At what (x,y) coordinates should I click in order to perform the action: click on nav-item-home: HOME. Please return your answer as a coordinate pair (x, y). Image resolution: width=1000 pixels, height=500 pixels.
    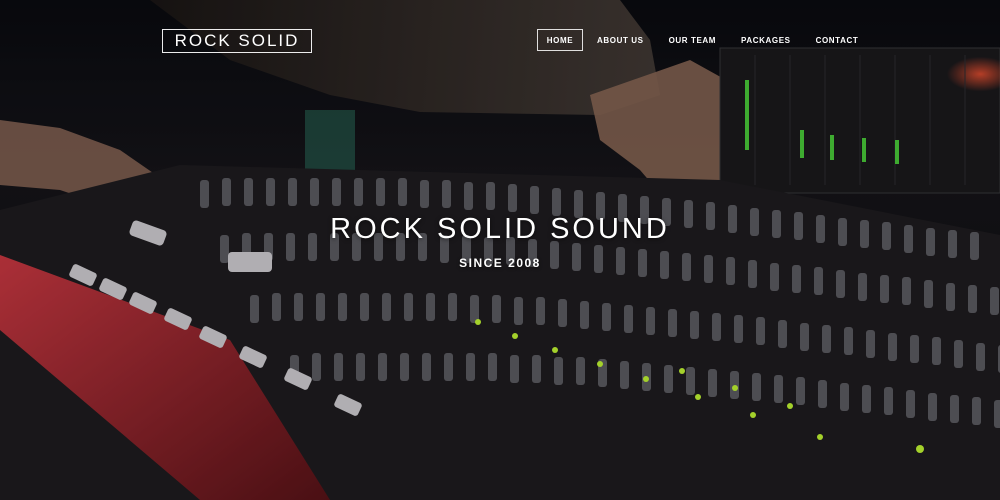
    Looking at the image, I should click on (560, 40).